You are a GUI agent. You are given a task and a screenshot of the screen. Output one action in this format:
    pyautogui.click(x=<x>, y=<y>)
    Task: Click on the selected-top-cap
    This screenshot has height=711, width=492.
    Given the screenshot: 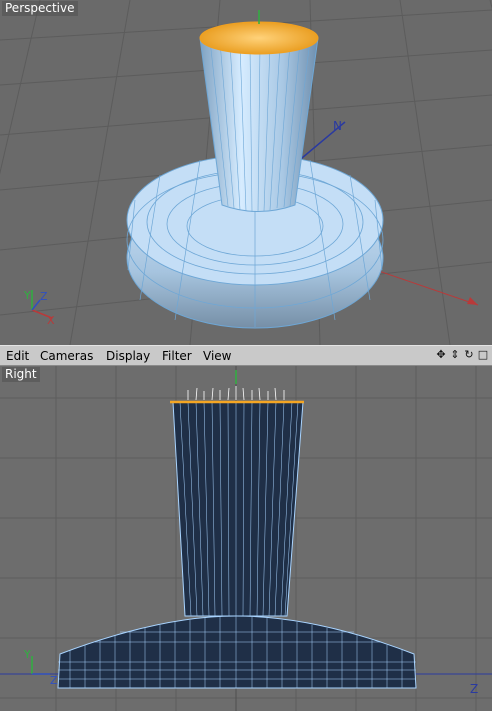 What is the action you would take?
    pyautogui.click(x=259, y=38)
    